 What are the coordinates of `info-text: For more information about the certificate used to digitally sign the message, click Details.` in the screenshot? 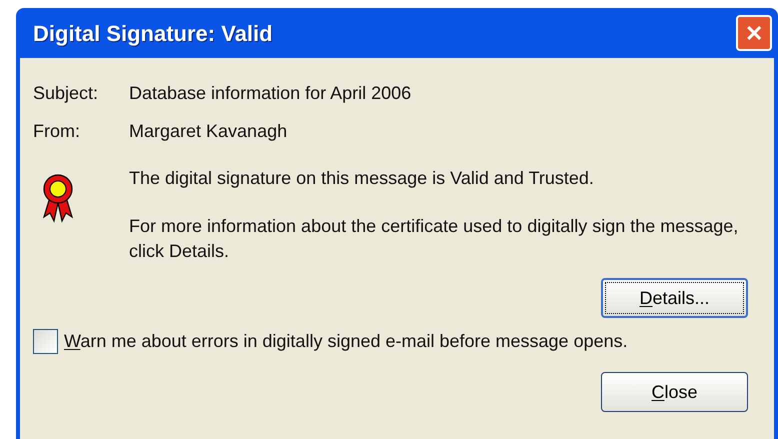 It's located at (434, 239).